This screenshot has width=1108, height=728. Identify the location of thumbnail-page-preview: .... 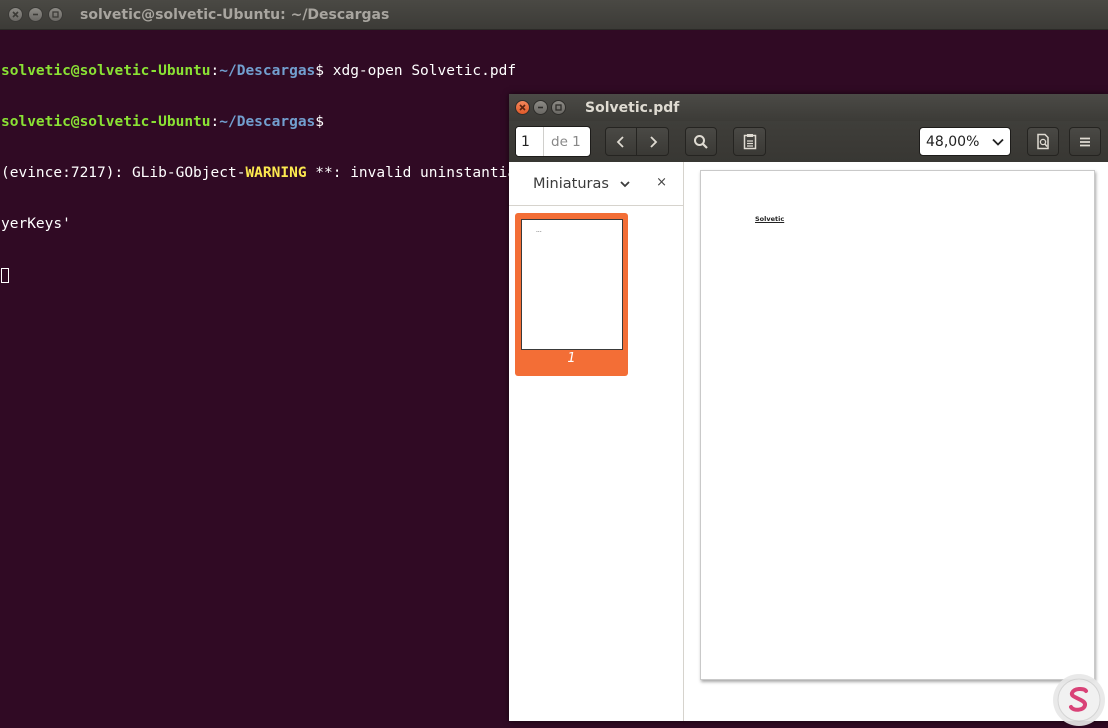
(572, 284).